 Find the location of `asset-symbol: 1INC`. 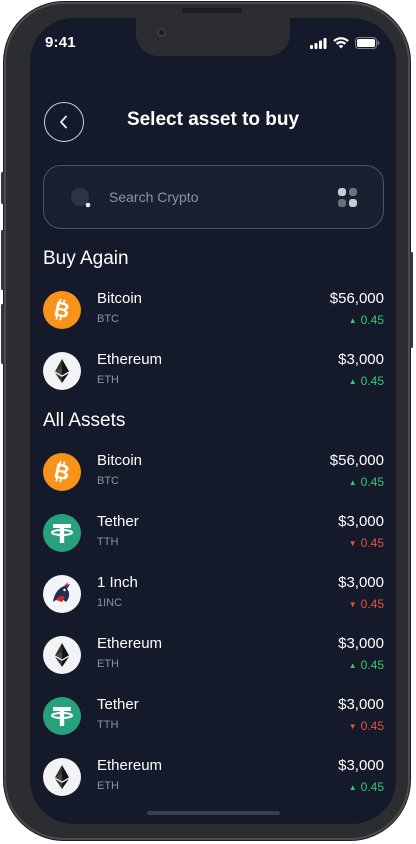

asset-symbol: 1INC is located at coordinates (110, 603).